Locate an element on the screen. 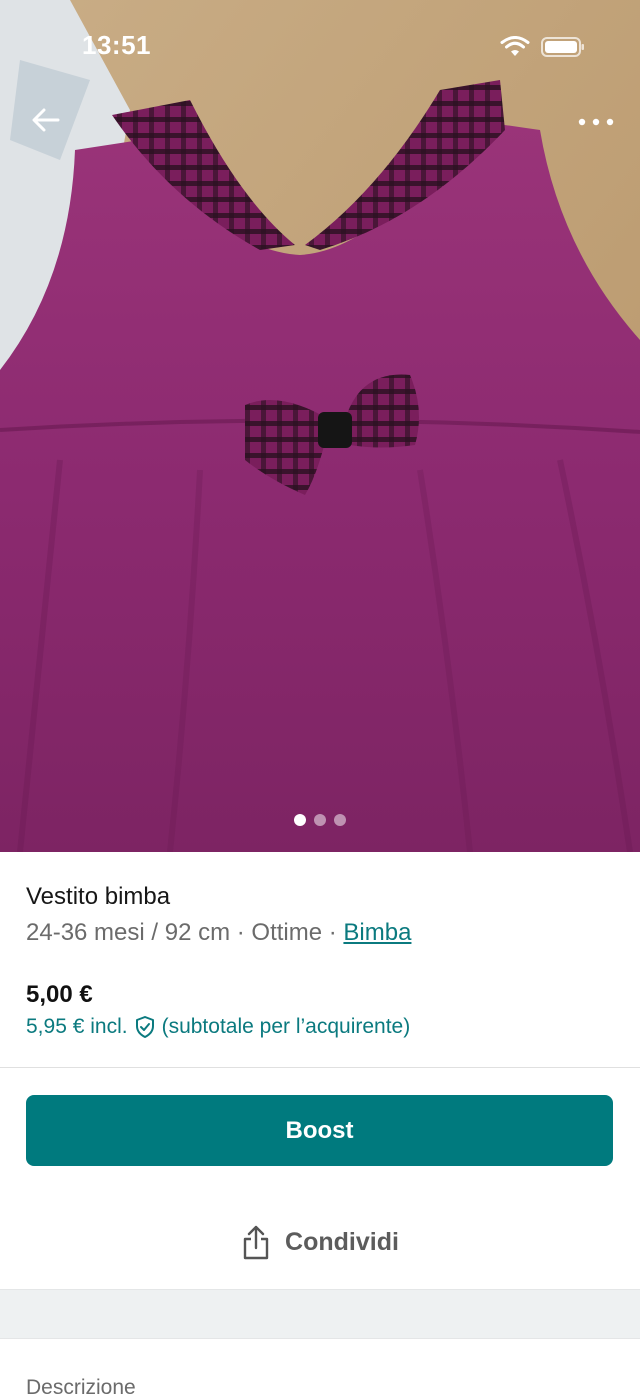 The height and width of the screenshot is (1400, 640). carousel-indicator is located at coordinates (320, 820).